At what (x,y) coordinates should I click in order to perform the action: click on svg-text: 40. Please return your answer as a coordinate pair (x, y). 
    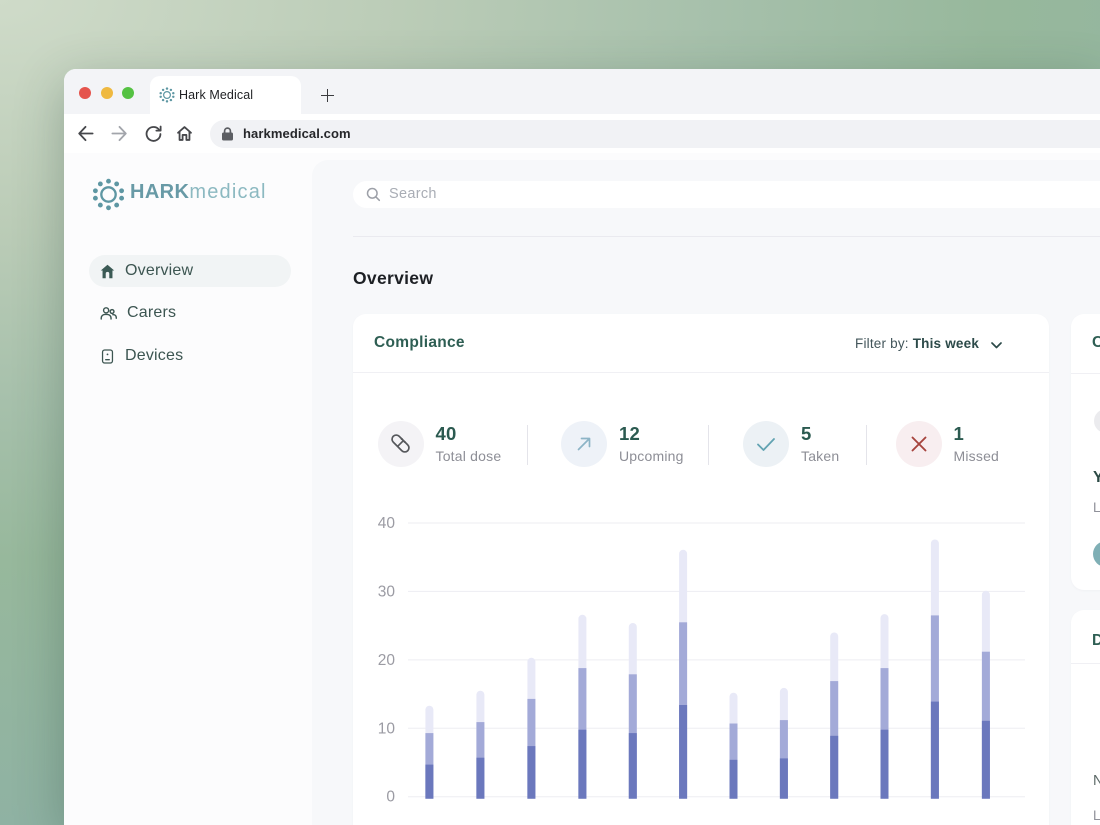
    Looking at the image, I should click on (387, 523).